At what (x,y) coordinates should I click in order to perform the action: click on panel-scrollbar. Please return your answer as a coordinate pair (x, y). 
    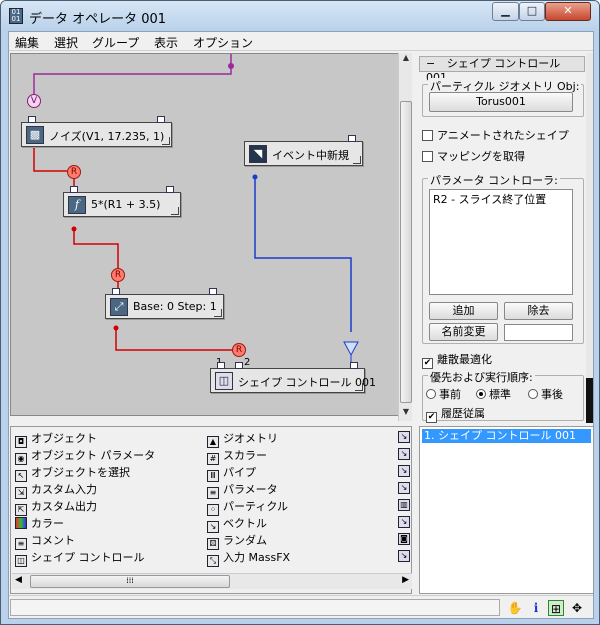
    Looking at the image, I should click on (589, 238).